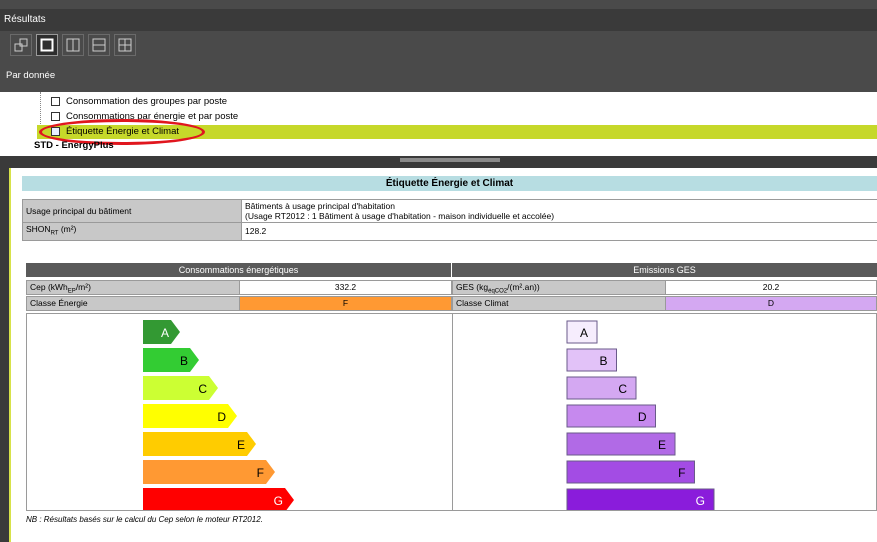  I want to click on layout-toolbar, so click(73, 47).